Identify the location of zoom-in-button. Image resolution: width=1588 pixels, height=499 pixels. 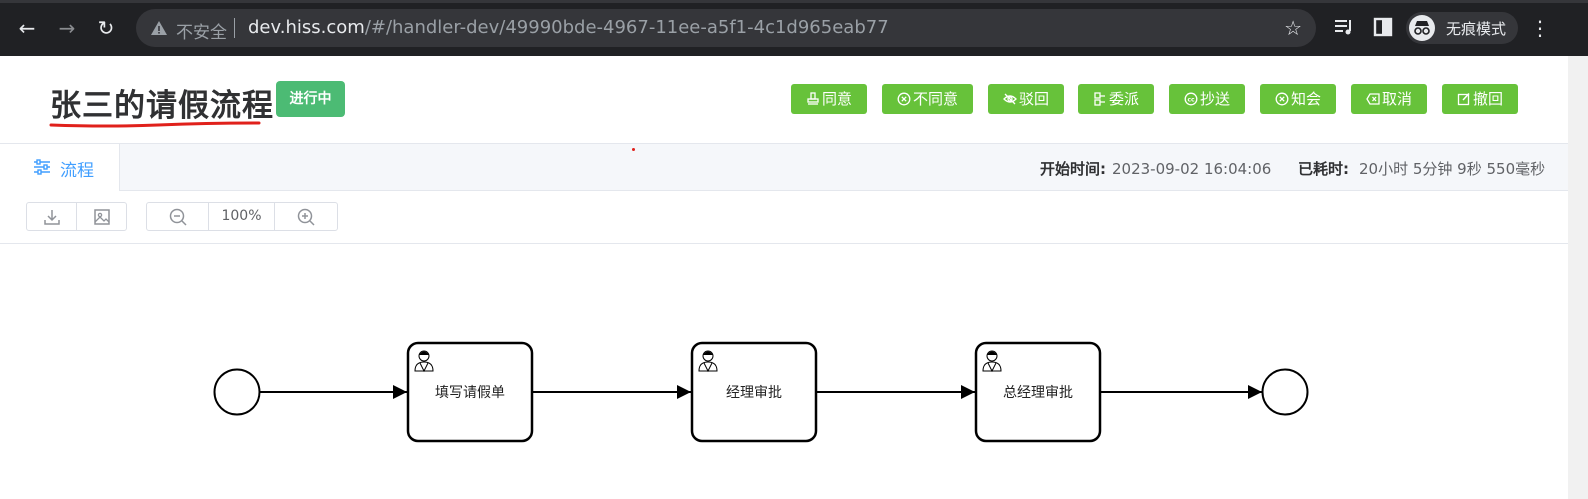
(306, 216).